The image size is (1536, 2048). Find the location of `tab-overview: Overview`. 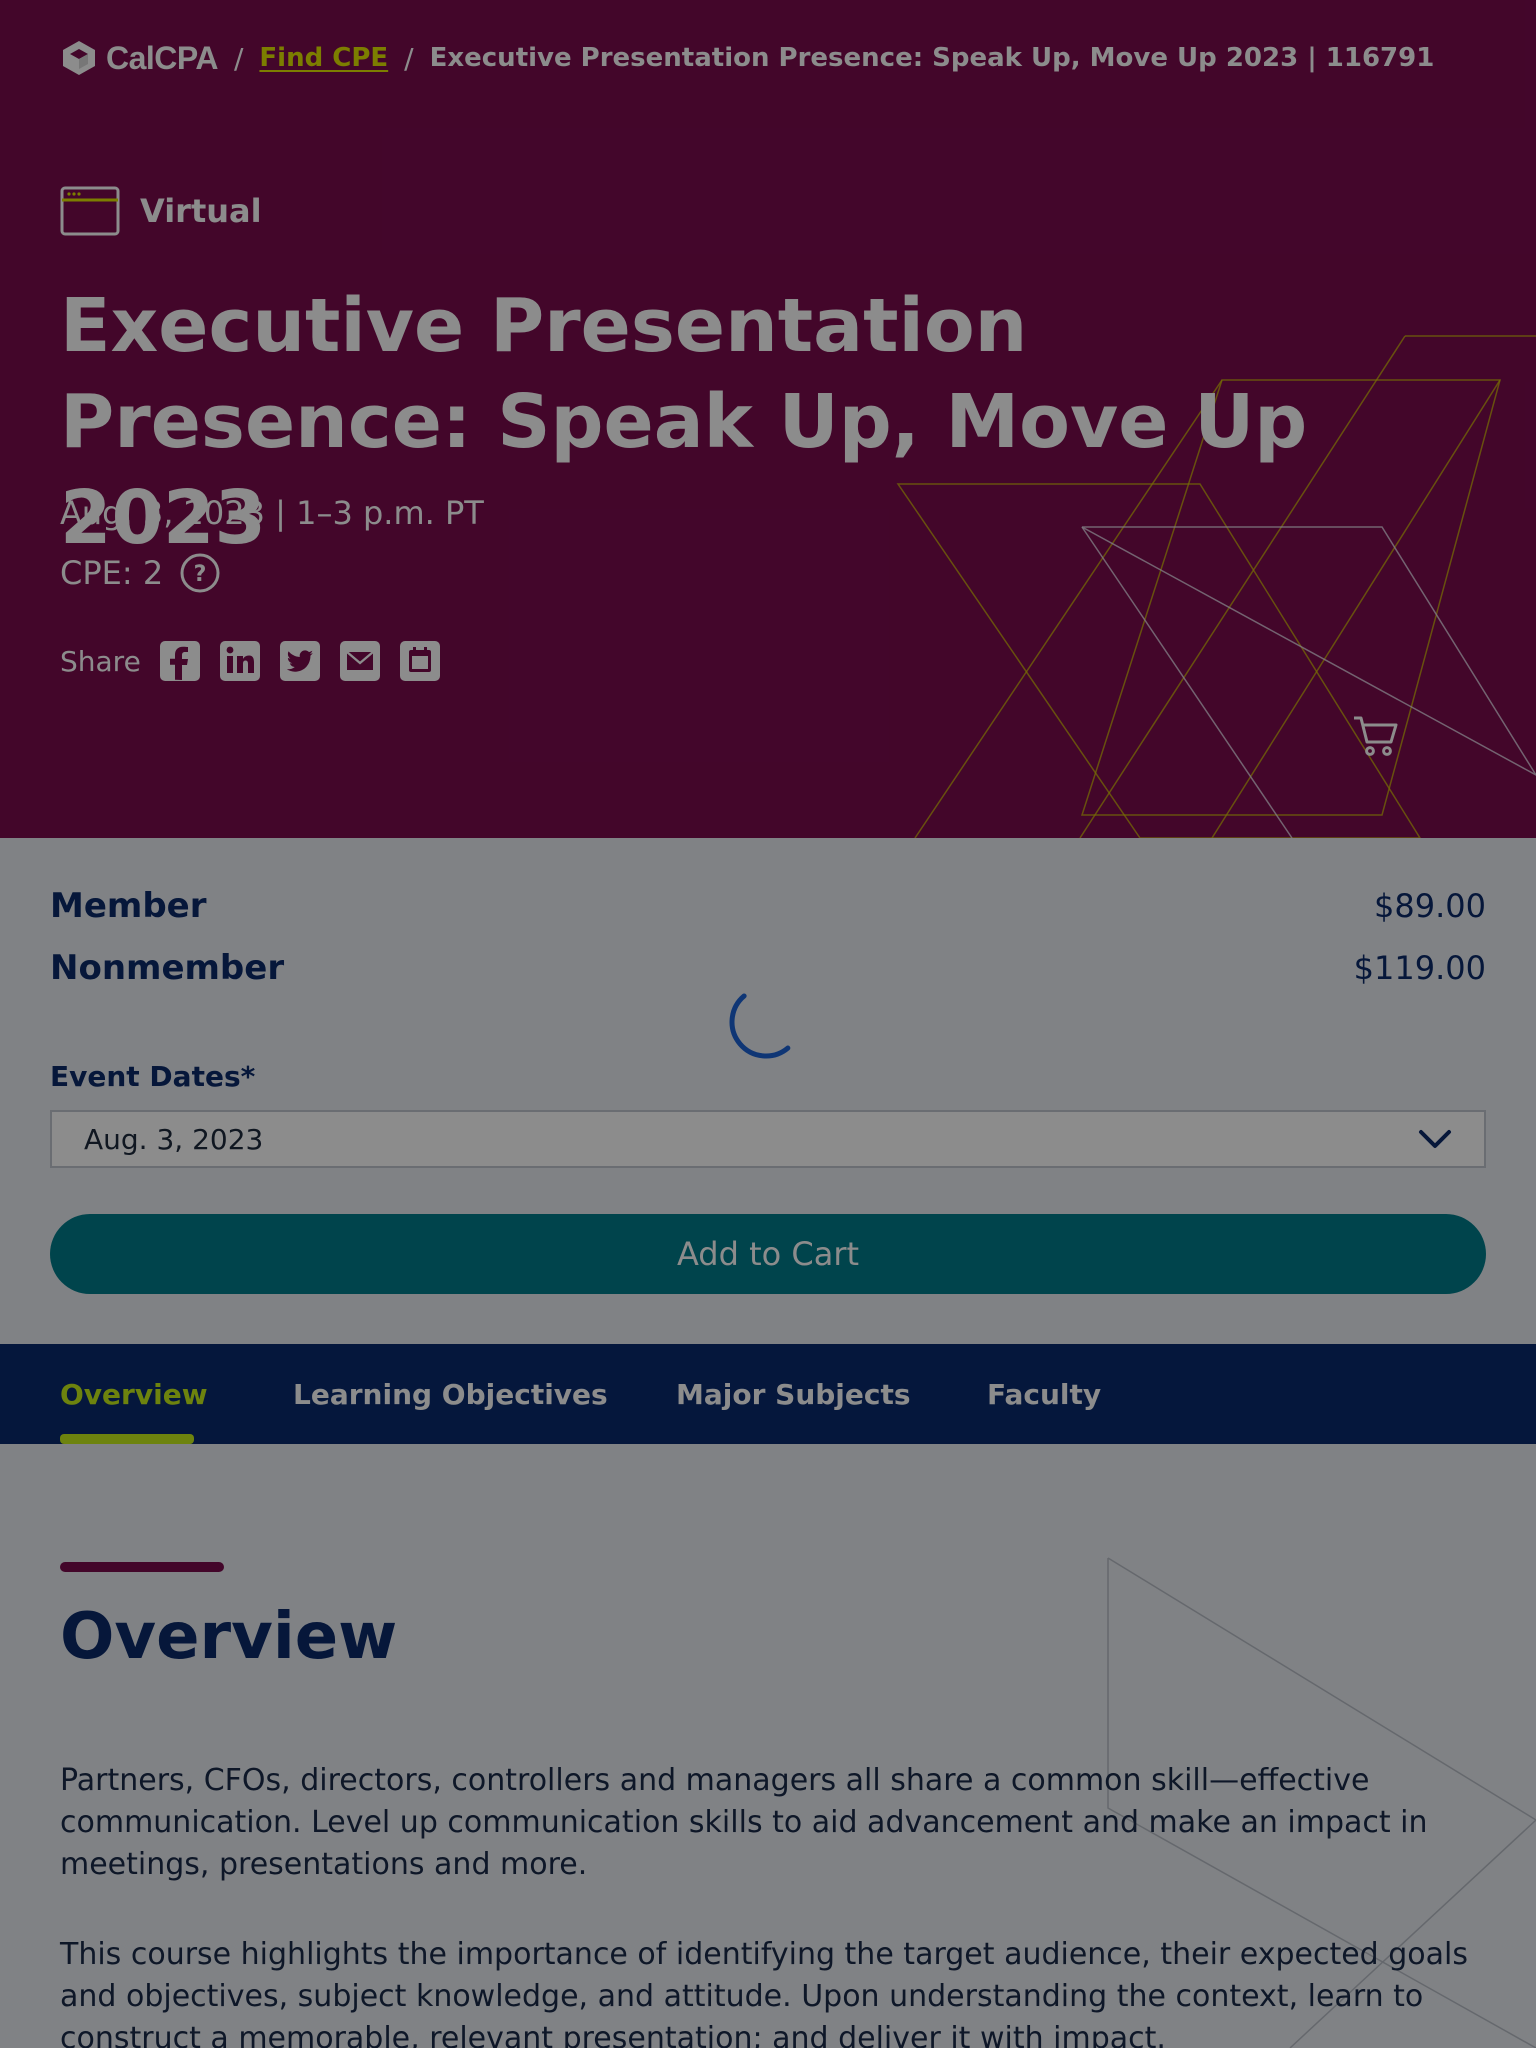

tab-overview: Overview is located at coordinates (134, 1394).